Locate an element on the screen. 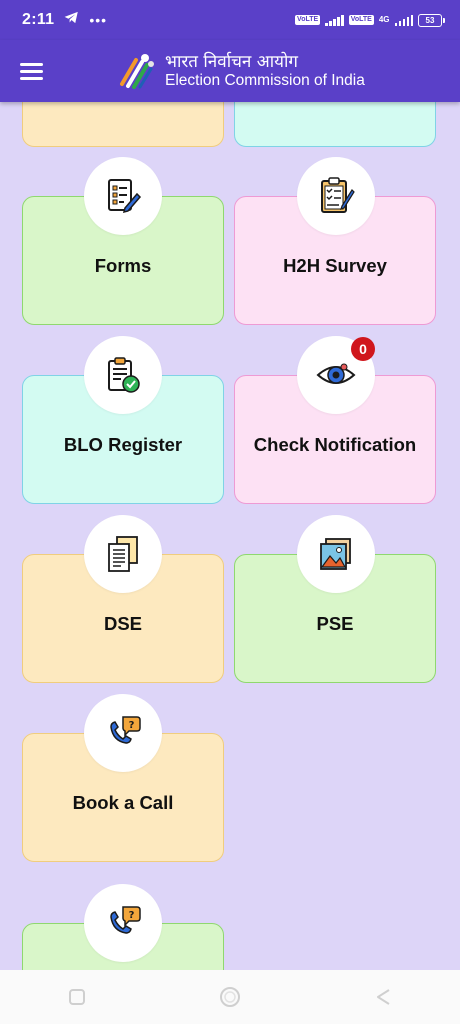  status-bar: 2:11 ••• VoLTE VoLTE 4G 53 is located at coordinates (230, 20).